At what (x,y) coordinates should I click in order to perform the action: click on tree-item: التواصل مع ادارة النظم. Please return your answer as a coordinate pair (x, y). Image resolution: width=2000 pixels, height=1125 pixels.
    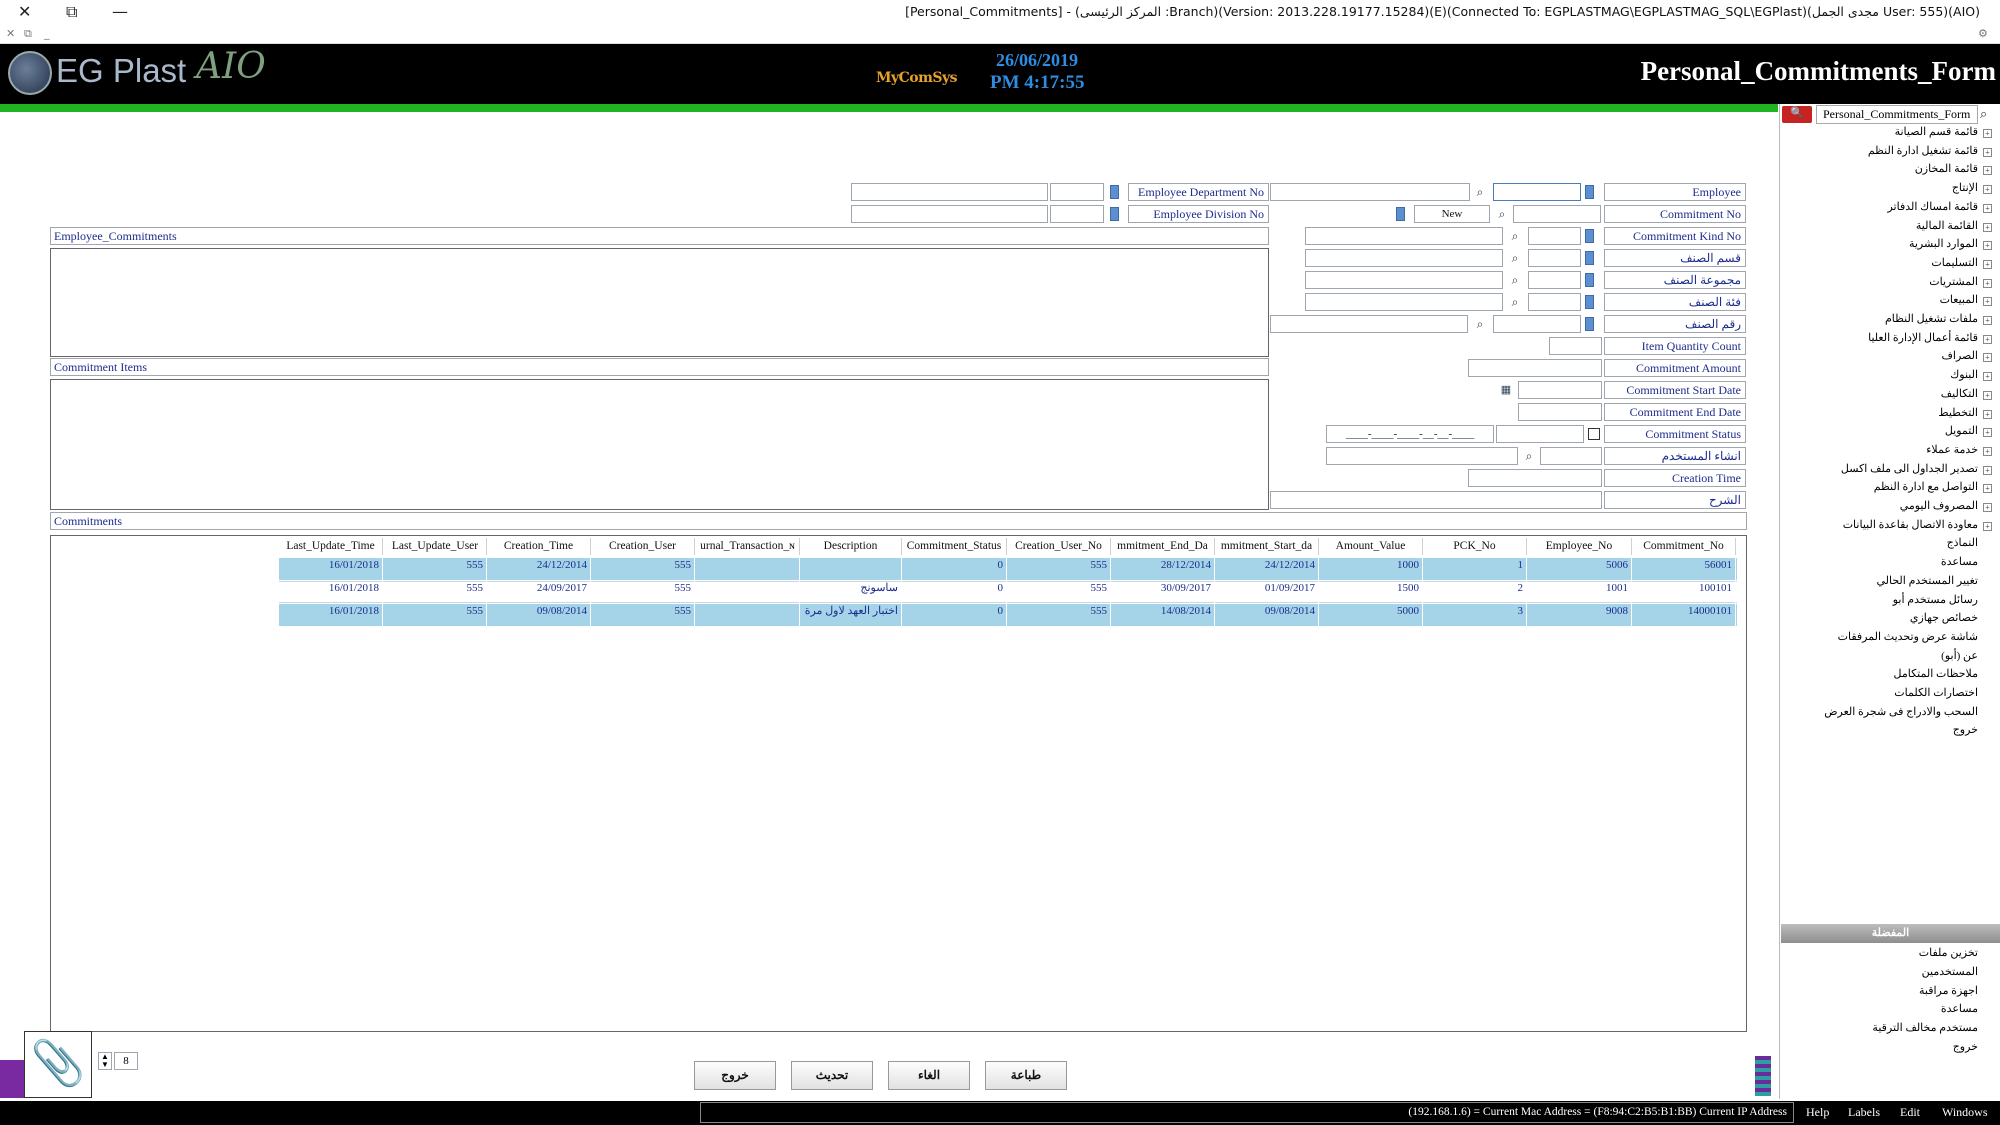
    Looking at the image, I should click on (1926, 486).